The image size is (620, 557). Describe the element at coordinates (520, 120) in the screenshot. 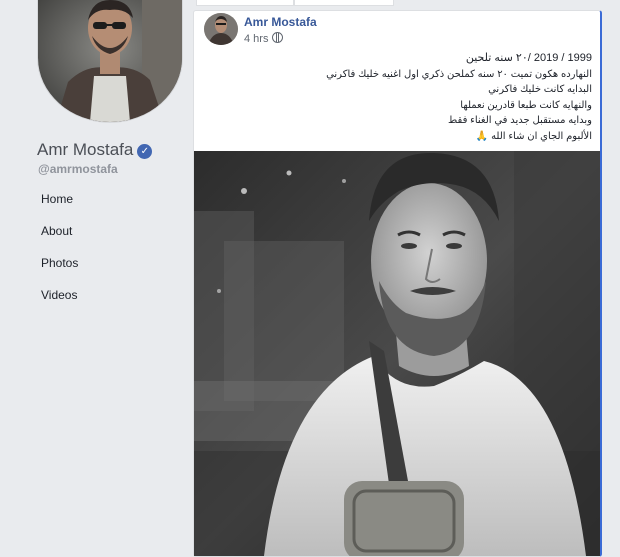

I see `post-line: وبدايه مستقبل جديد في الغناء فقط` at that location.